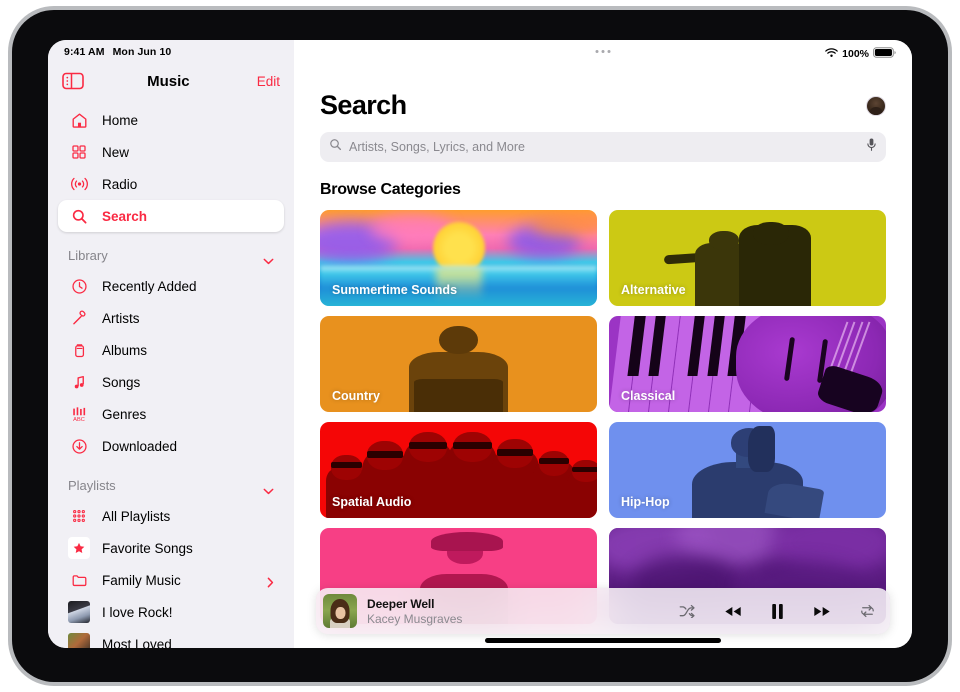  What do you see at coordinates (79, 580) in the screenshot?
I see `folder-icon` at bounding box center [79, 580].